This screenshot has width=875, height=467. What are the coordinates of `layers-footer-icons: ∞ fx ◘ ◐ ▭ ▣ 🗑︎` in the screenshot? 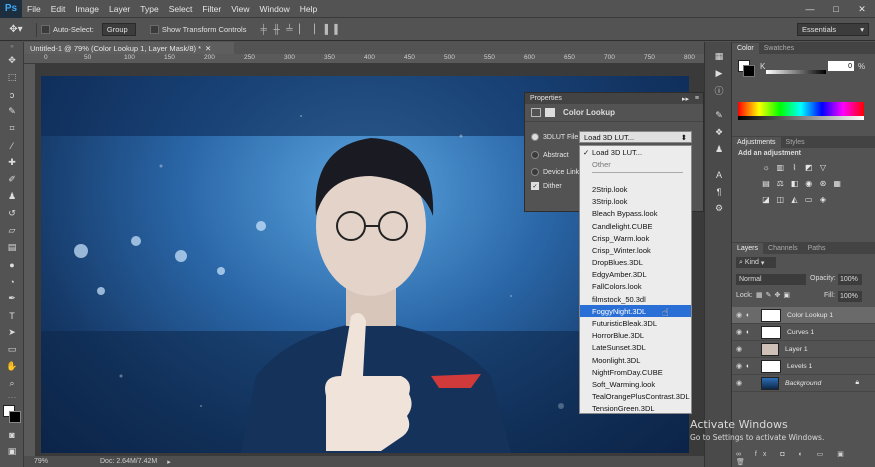 It's located at (803, 458).